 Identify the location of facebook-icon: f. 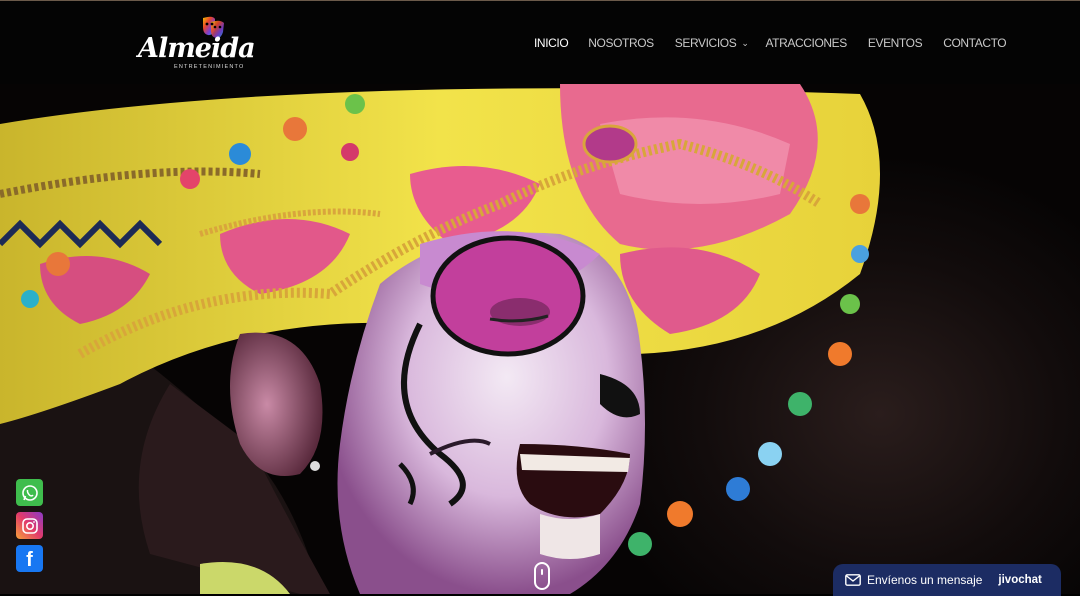
(29, 560).